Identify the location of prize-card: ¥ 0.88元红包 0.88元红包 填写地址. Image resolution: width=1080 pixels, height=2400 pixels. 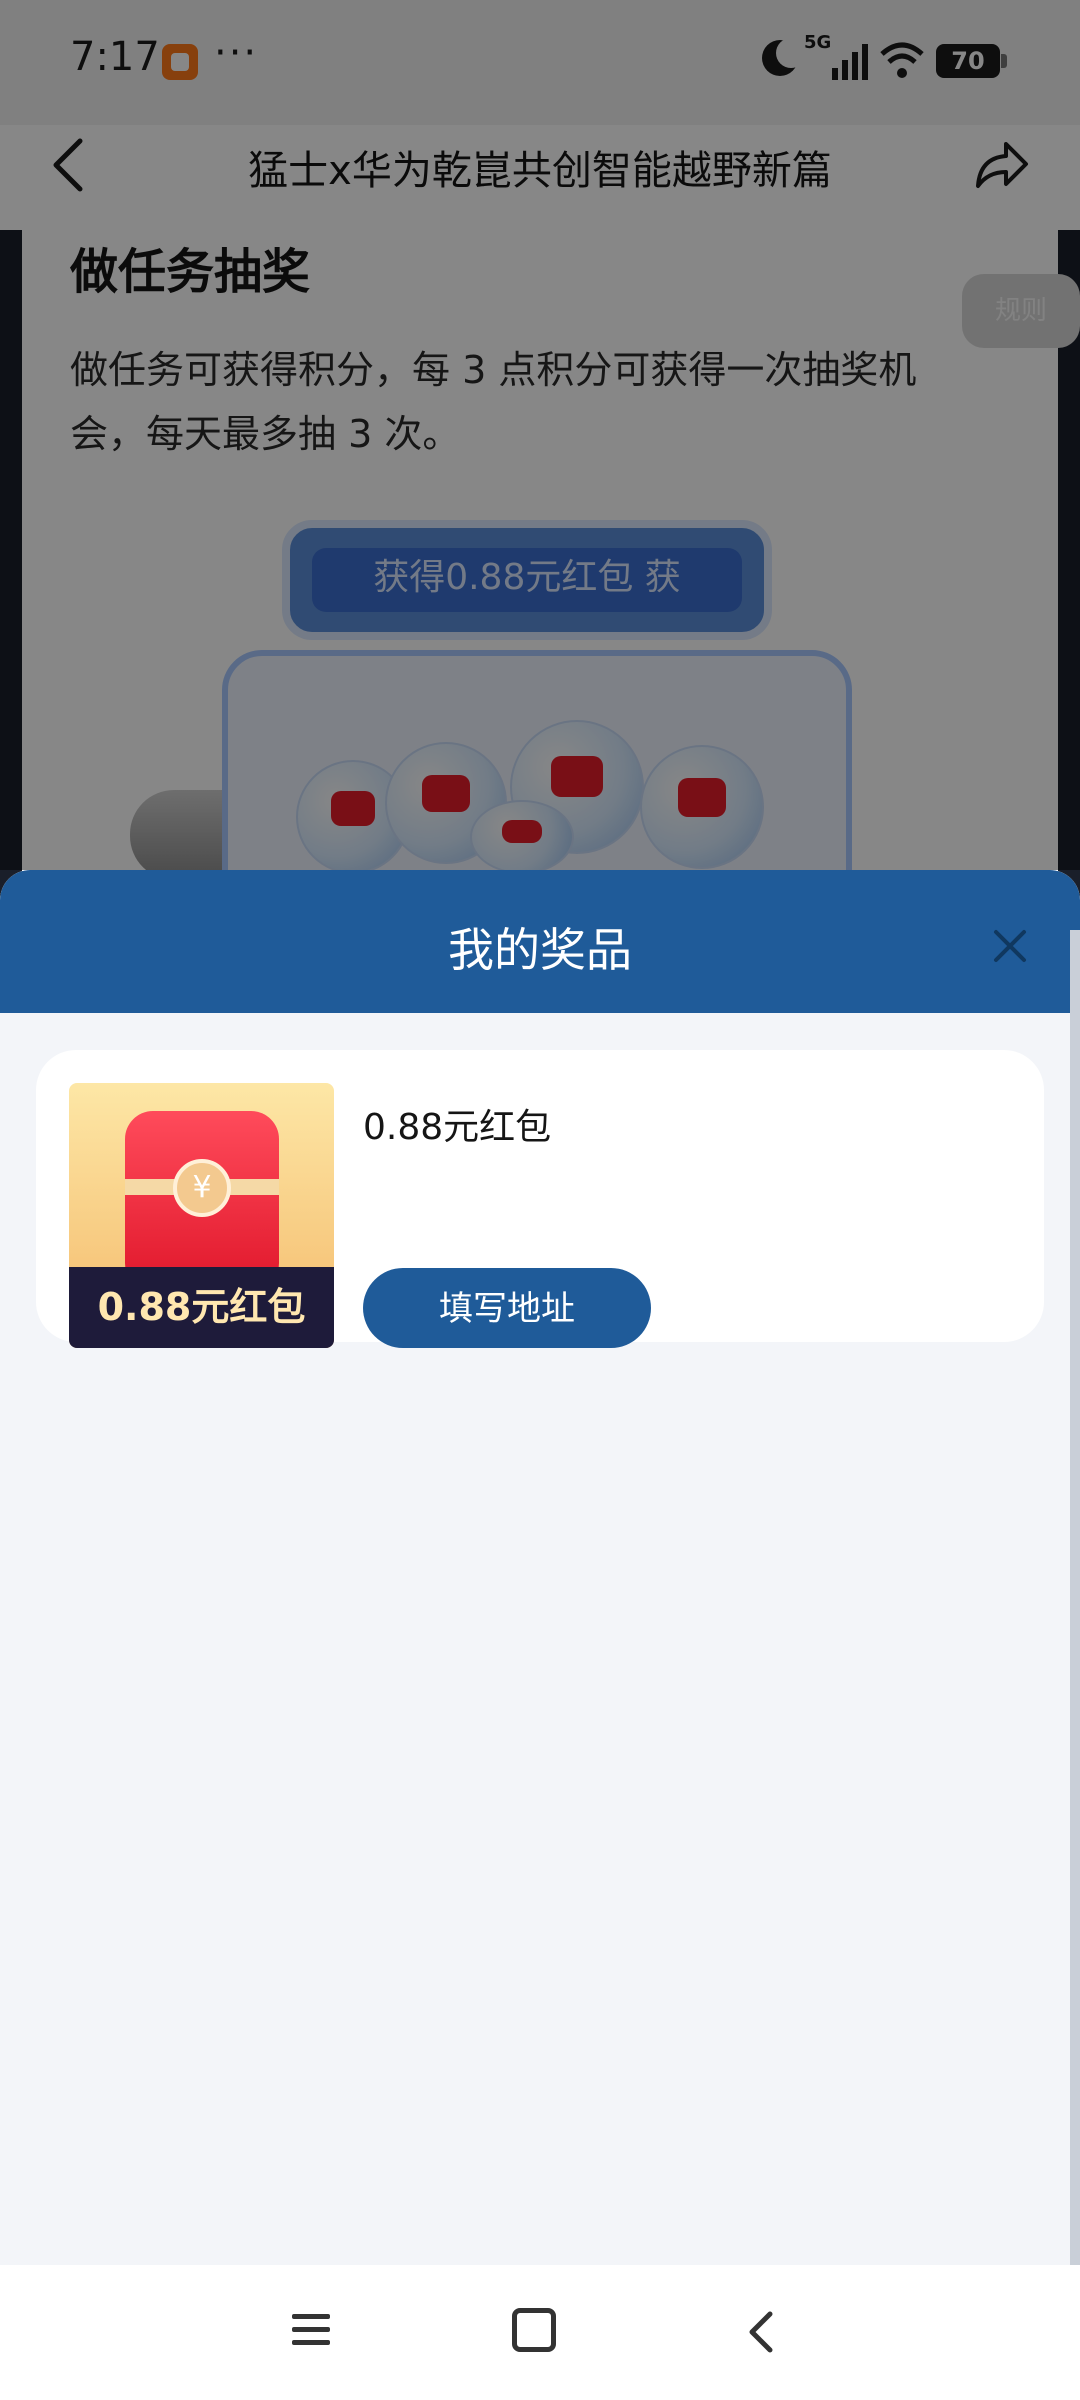
(540, 1199).